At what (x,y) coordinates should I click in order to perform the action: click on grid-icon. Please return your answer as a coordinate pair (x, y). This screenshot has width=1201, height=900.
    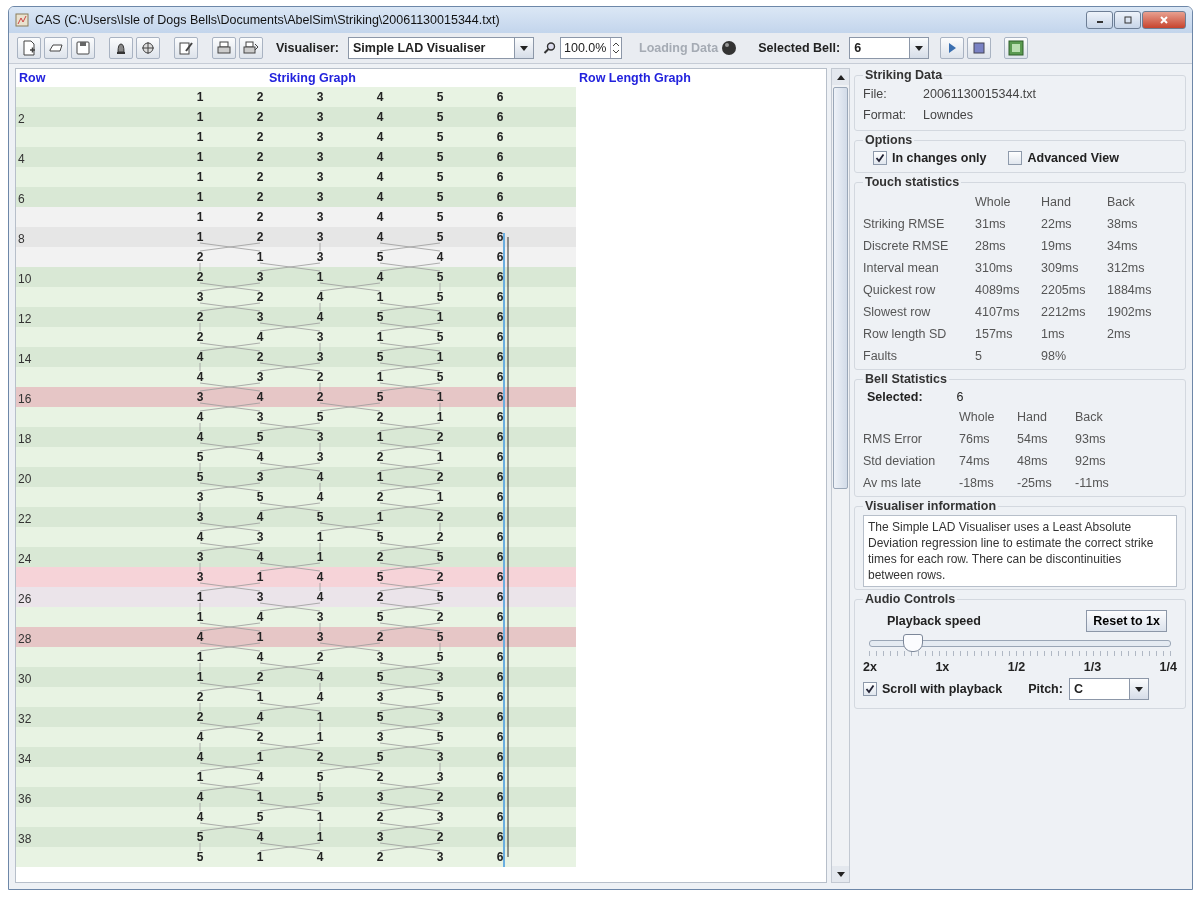
    Looking at the image, I should click on (1016, 48).